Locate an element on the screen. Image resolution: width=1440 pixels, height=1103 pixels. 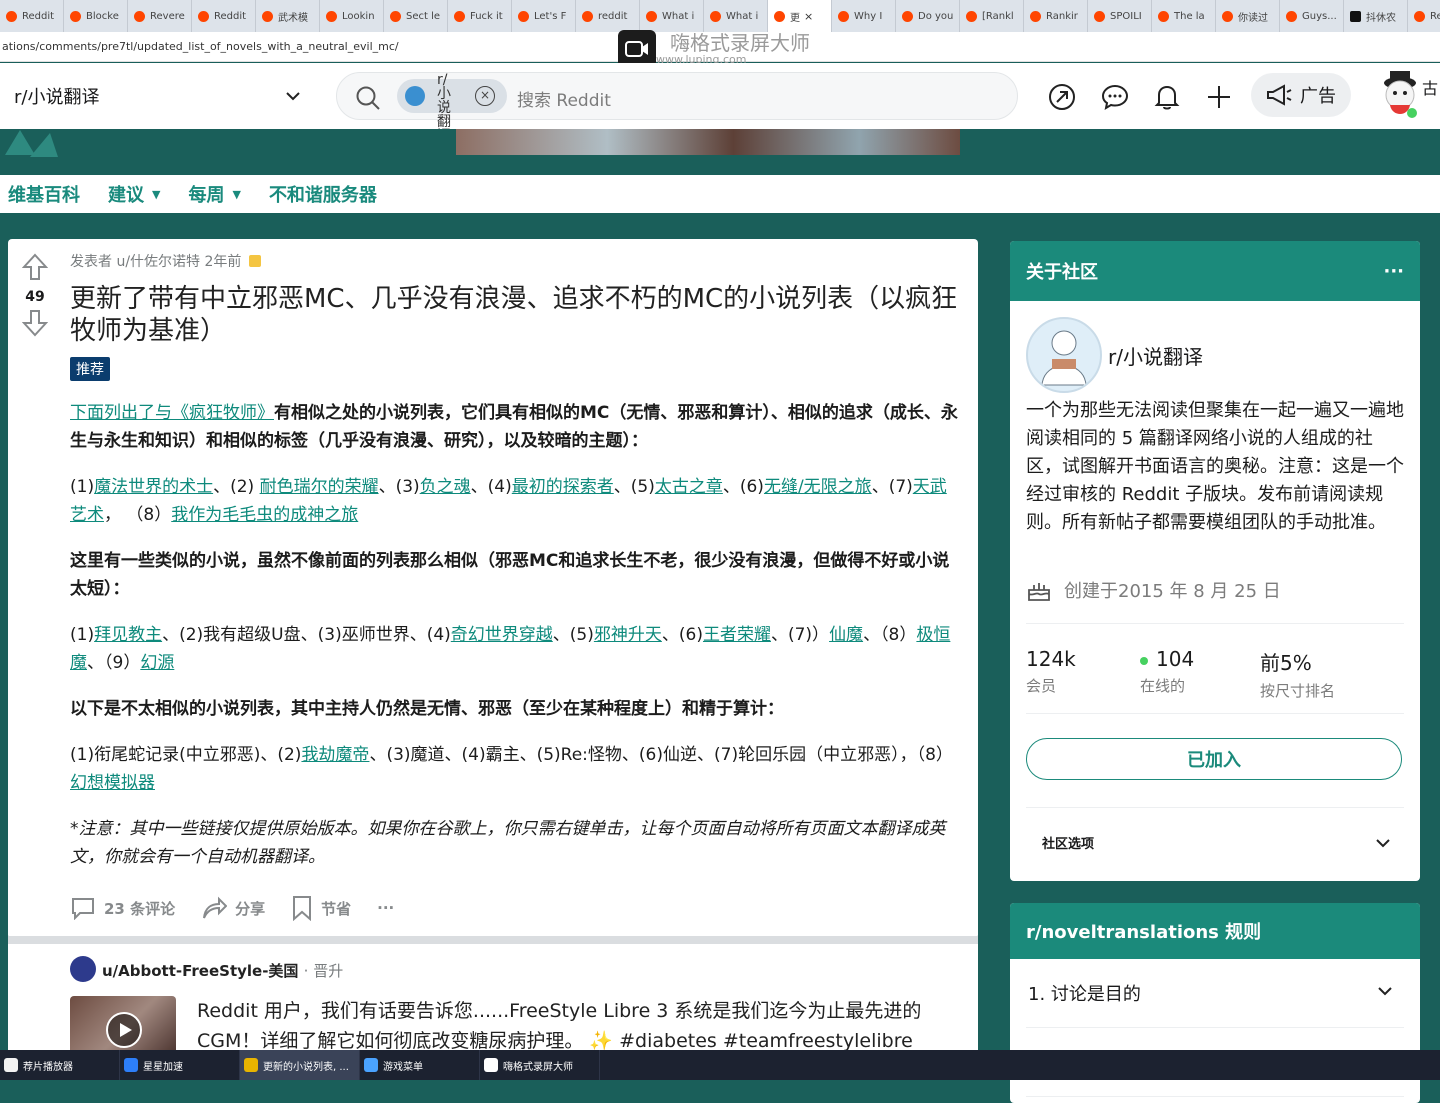
community-nav-item: 每周 ▼ is located at coordinates (214, 194).